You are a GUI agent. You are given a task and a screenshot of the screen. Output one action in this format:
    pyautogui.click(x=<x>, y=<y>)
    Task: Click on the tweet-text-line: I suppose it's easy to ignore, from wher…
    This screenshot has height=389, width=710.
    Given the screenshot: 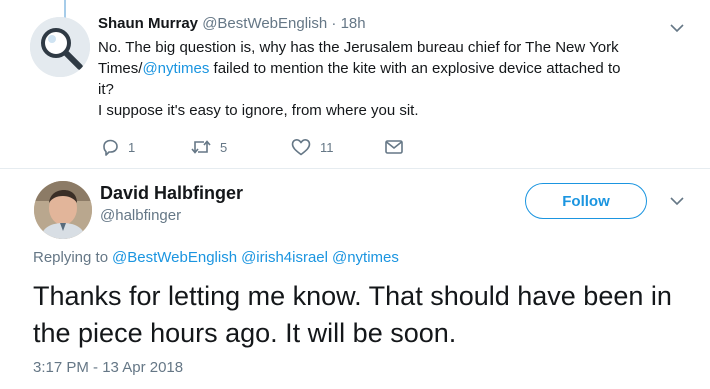 What is the action you would take?
    pyautogui.click(x=258, y=110)
    